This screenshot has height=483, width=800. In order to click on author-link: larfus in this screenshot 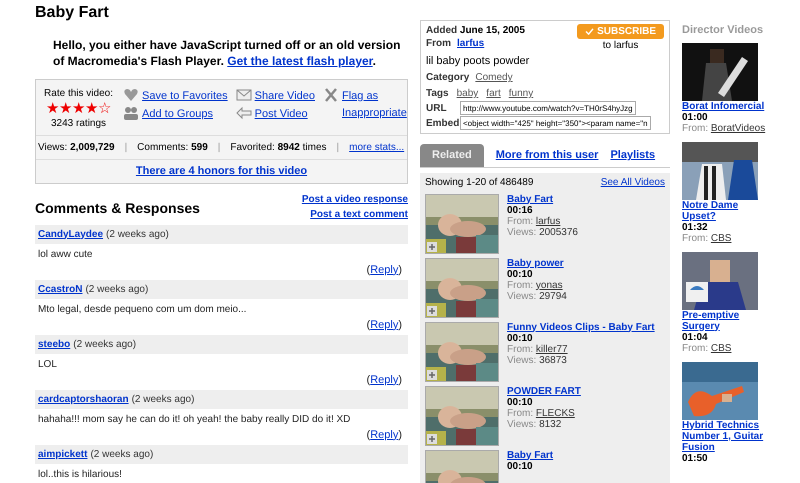, I will do `click(470, 43)`.